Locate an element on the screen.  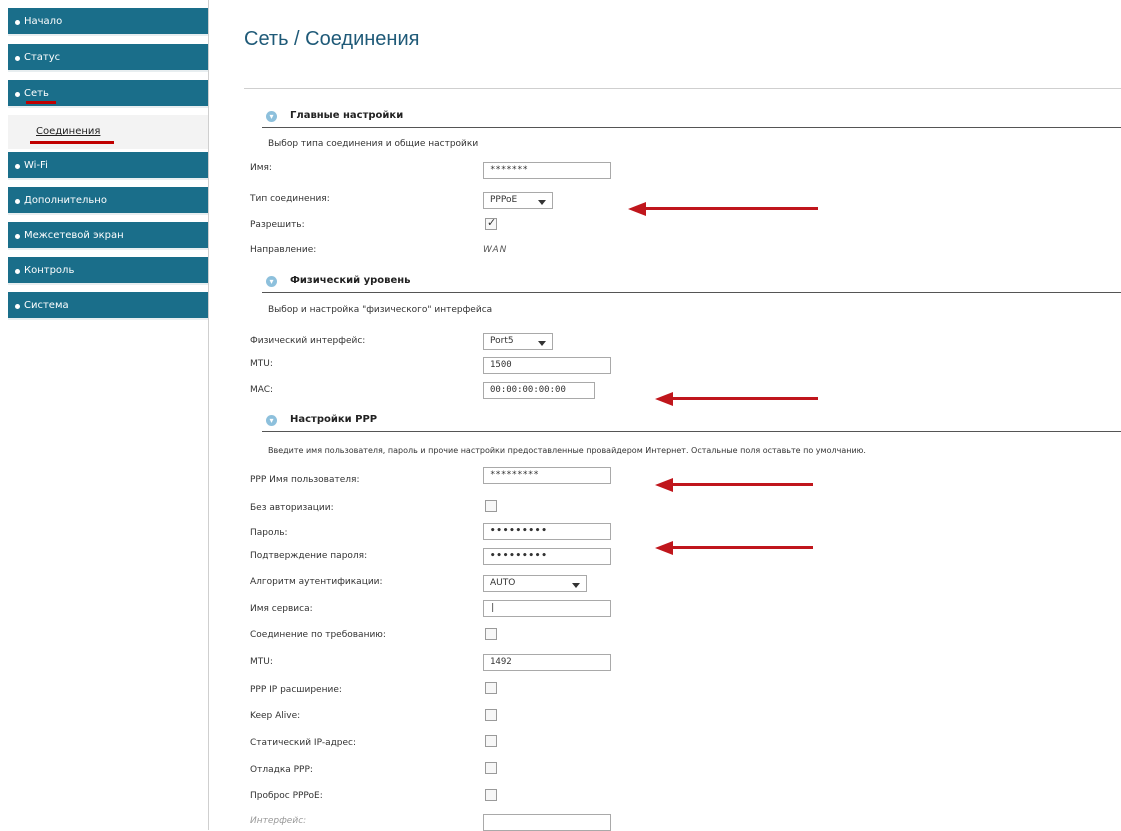
interface-label: Интерфейс: is located at coordinates (278, 821).